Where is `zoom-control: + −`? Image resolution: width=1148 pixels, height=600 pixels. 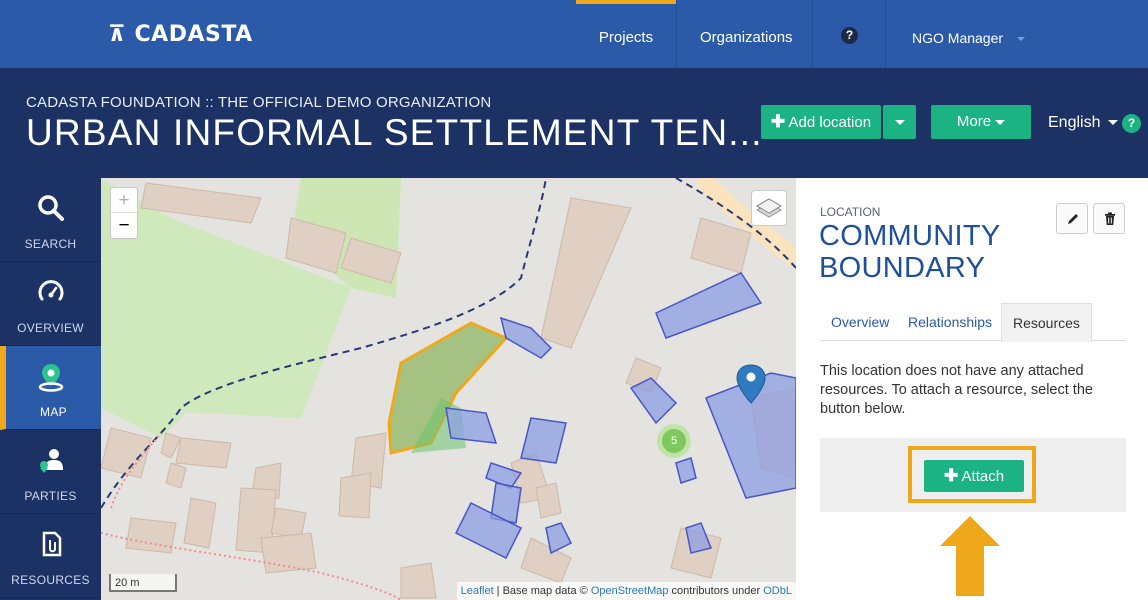
zoom-control: + − is located at coordinates (124, 213).